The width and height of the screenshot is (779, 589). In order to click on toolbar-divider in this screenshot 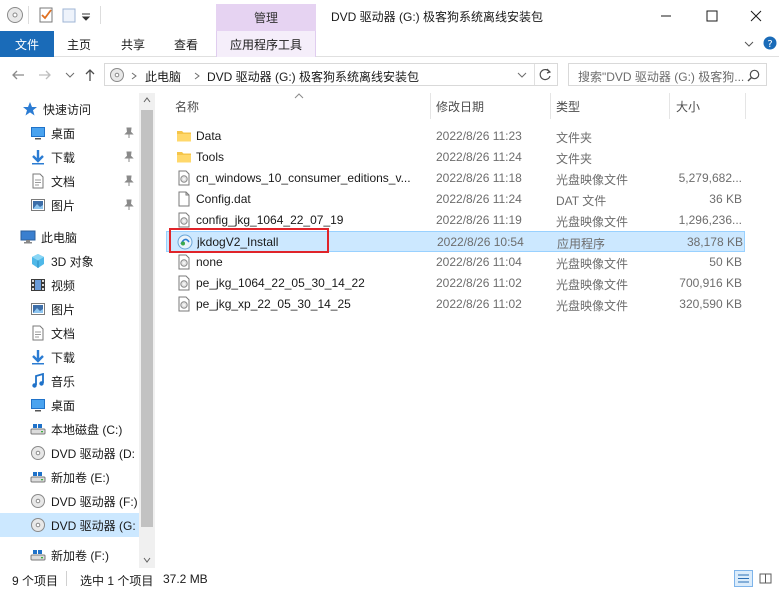, I will do `click(100, 15)`.